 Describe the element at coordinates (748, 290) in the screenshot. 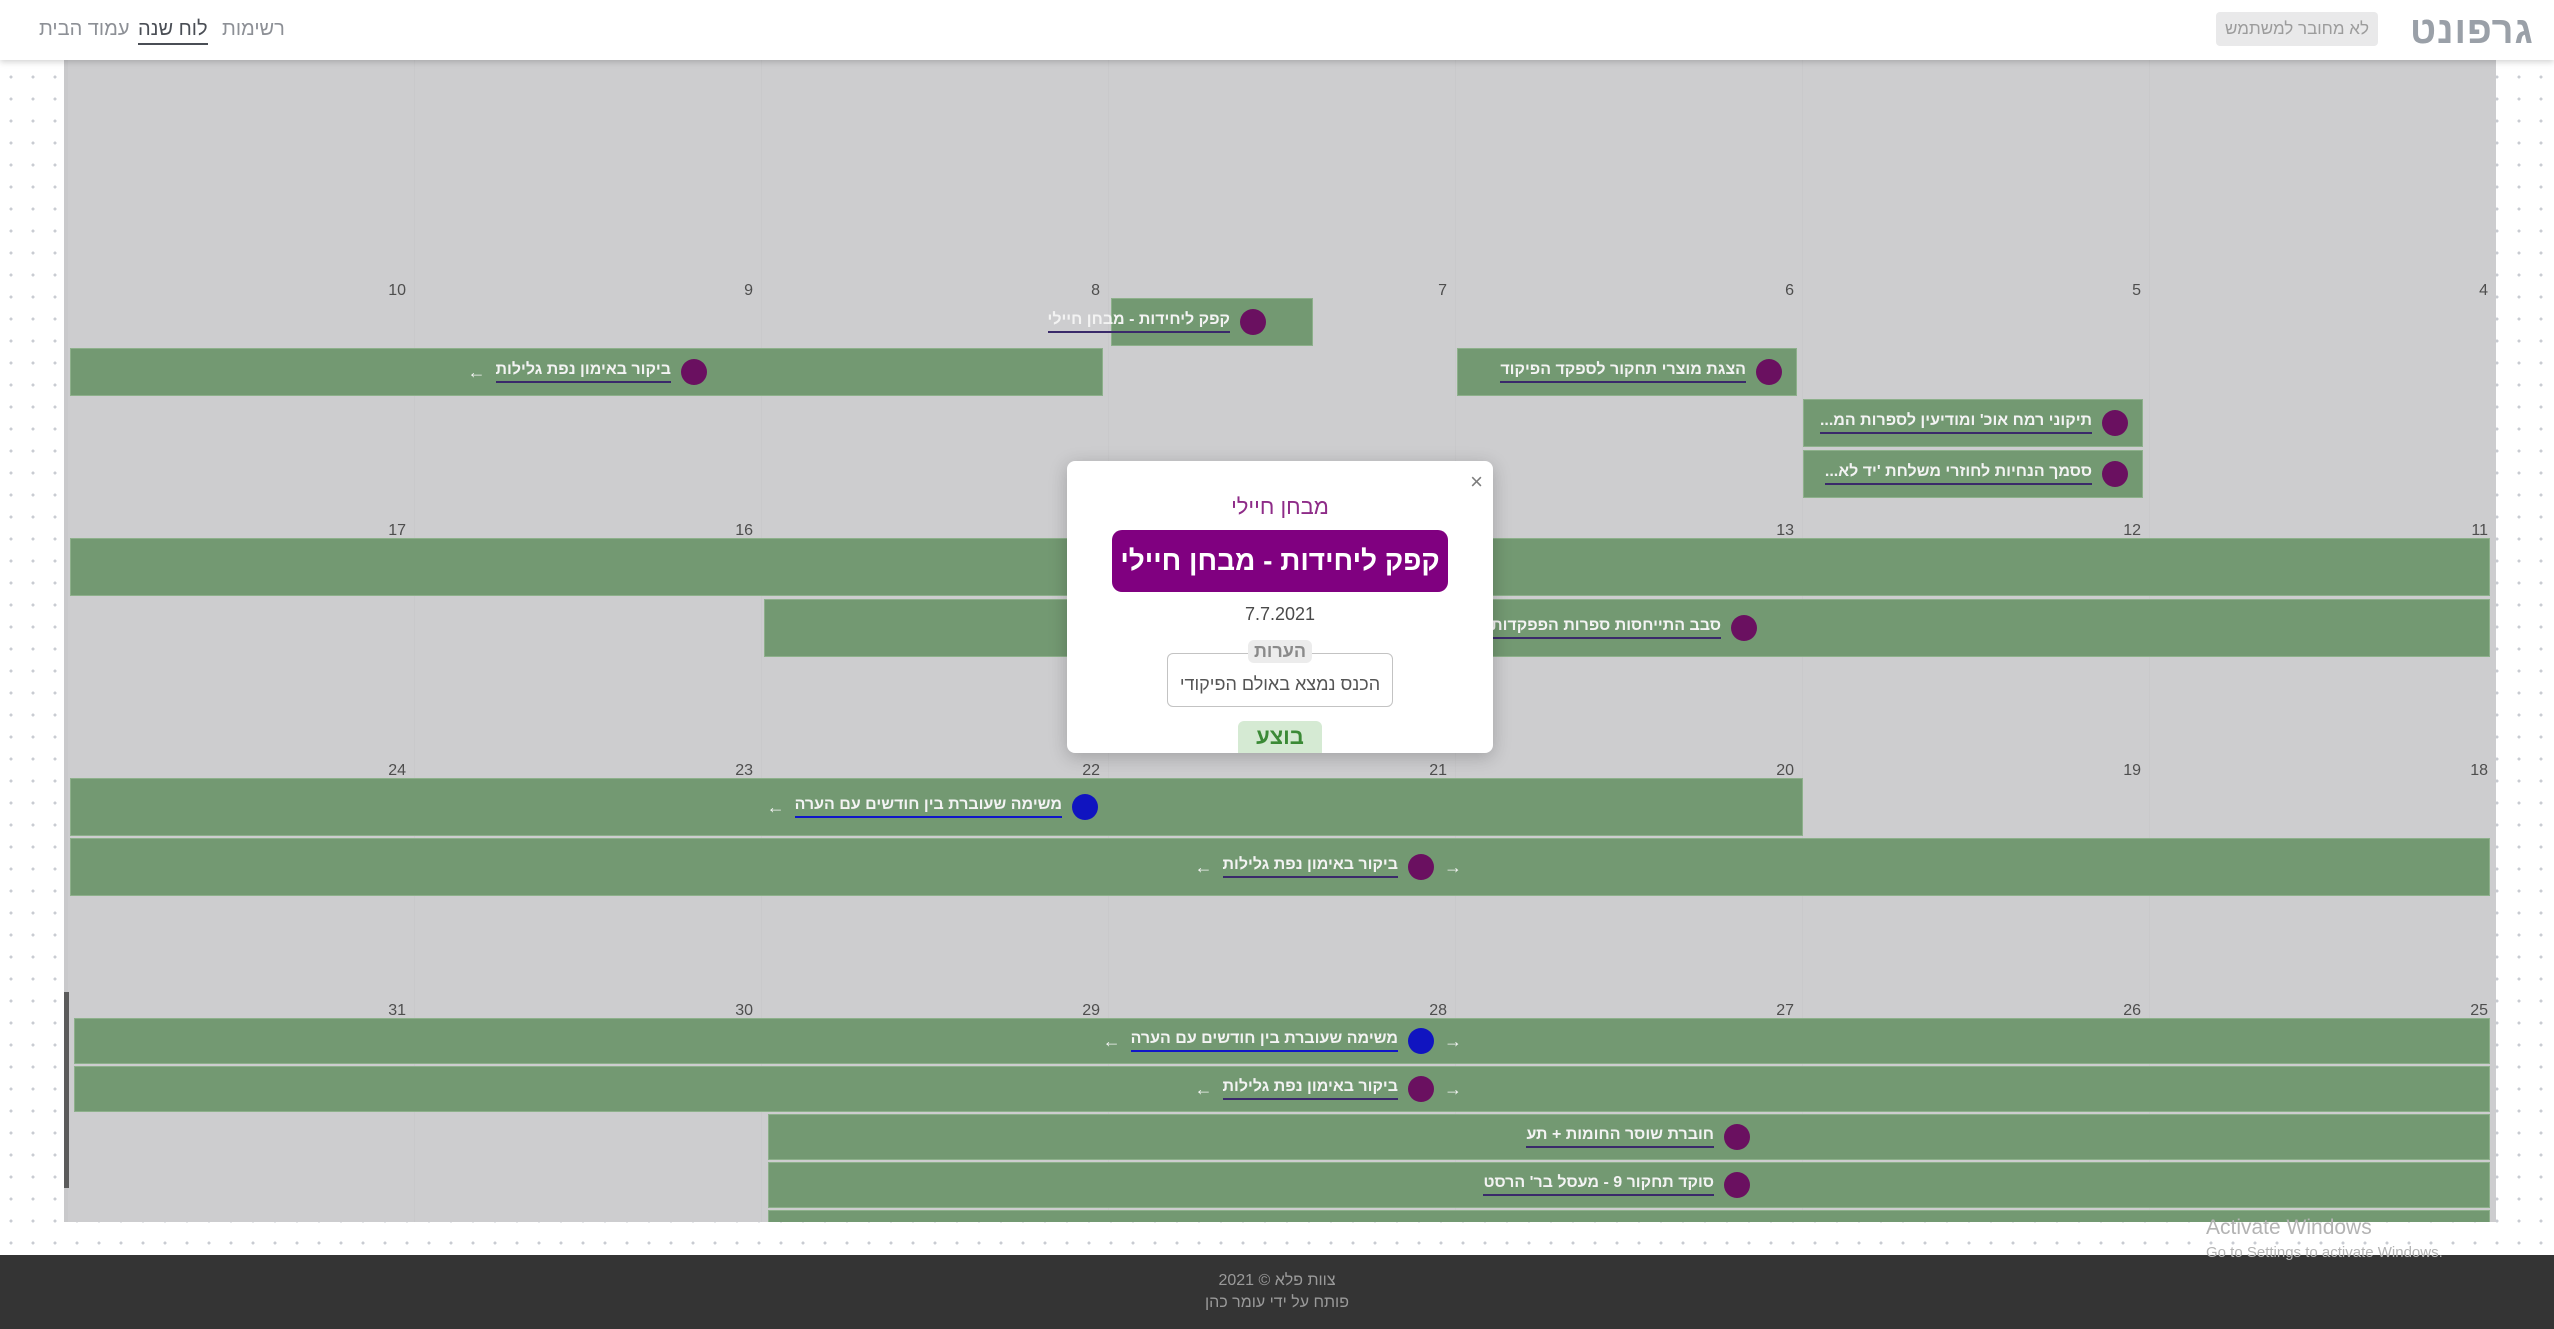

I see `day-number: 9` at that location.